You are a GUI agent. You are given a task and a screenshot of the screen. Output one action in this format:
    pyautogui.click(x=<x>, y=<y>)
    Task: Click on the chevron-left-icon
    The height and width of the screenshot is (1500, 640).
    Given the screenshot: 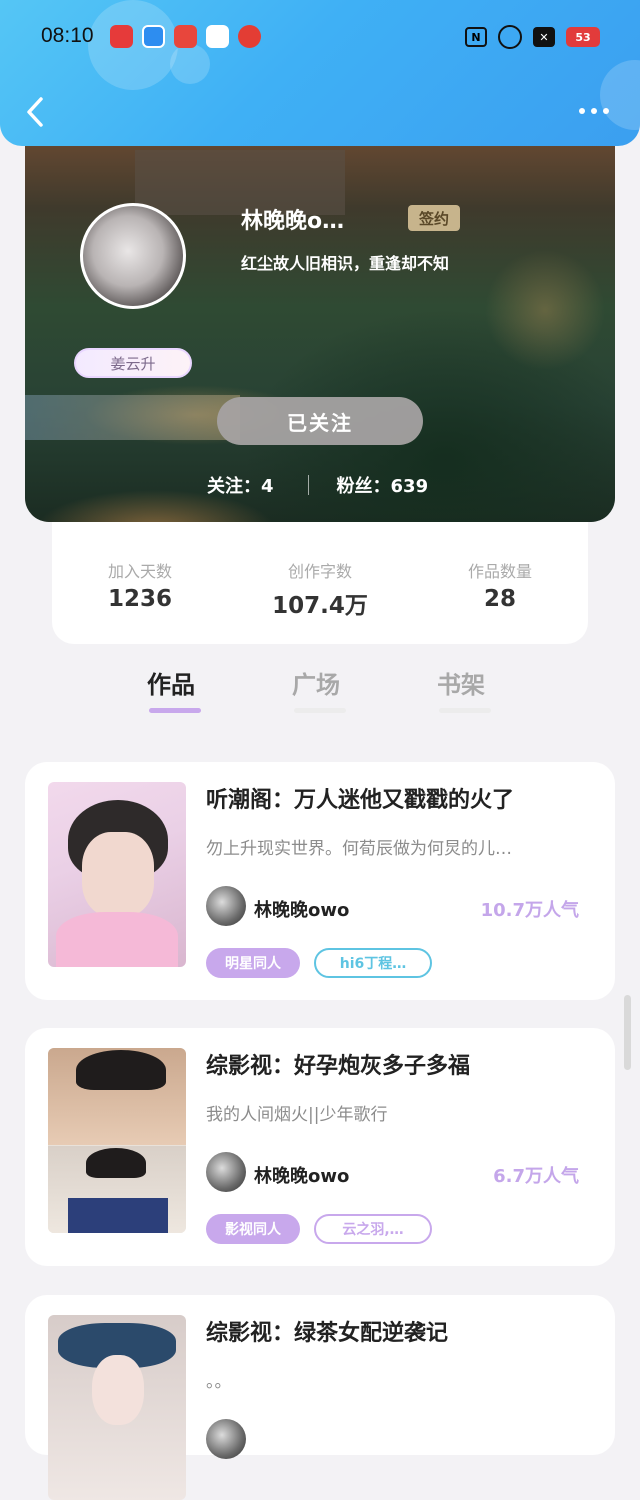 What is the action you would take?
    pyautogui.click(x=35, y=112)
    